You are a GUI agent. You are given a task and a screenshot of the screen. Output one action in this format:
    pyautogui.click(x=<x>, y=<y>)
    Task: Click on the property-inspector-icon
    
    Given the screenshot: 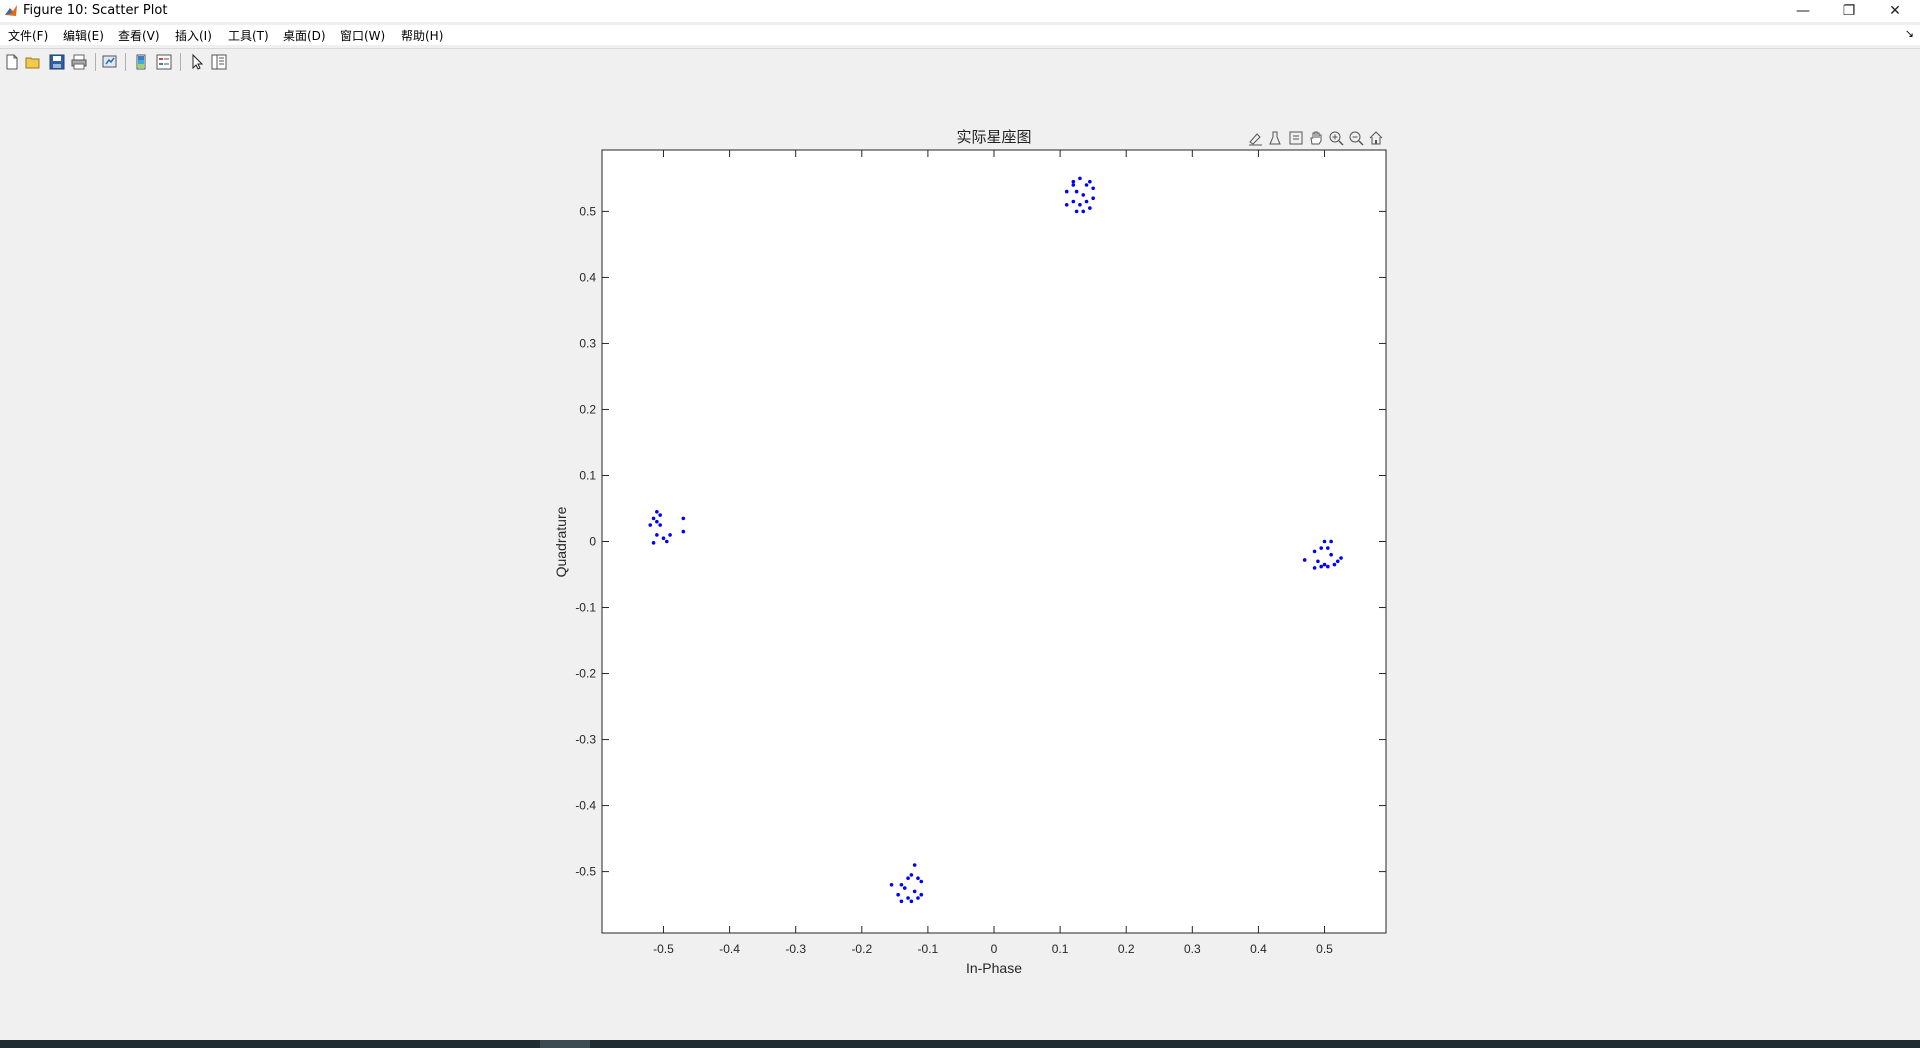 What is the action you would take?
    pyautogui.click(x=219, y=62)
    